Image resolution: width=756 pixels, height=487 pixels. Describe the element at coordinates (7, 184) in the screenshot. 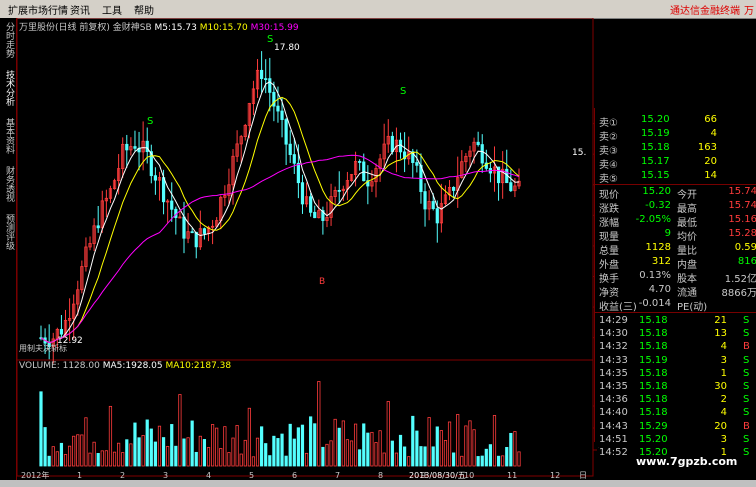

I see `tab-financials: 财务透视` at that location.